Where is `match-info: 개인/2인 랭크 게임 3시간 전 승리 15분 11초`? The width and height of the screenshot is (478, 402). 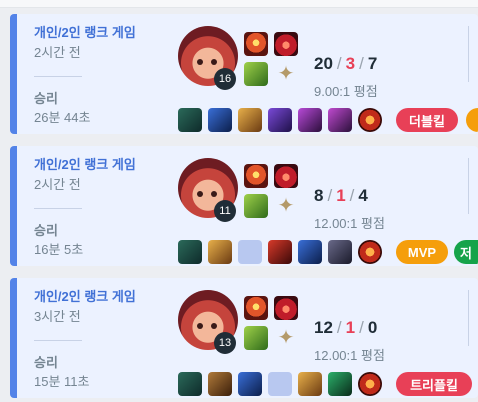
match-info: 개인/2인 랭크 게임 3시간 전 승리 15분 11초 is located at coordinates (104, 338).